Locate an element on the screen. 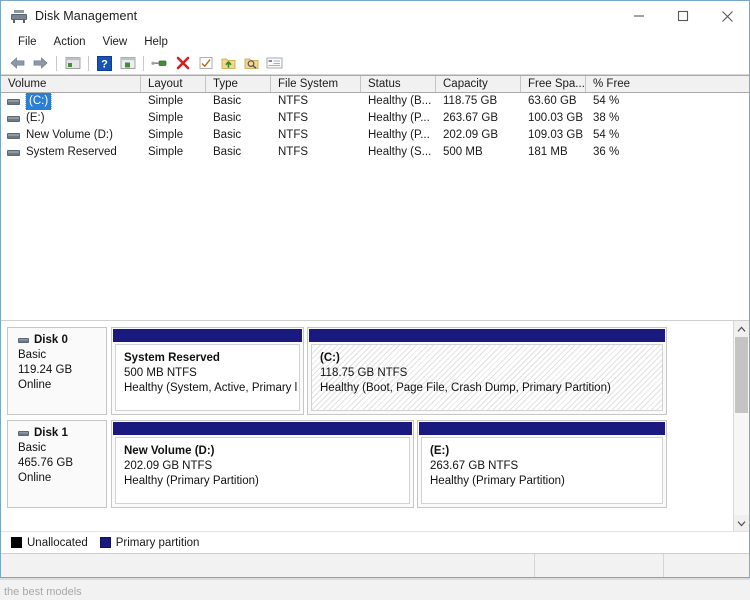  legend-label: Primary partition is located at coordinates (157, 542).